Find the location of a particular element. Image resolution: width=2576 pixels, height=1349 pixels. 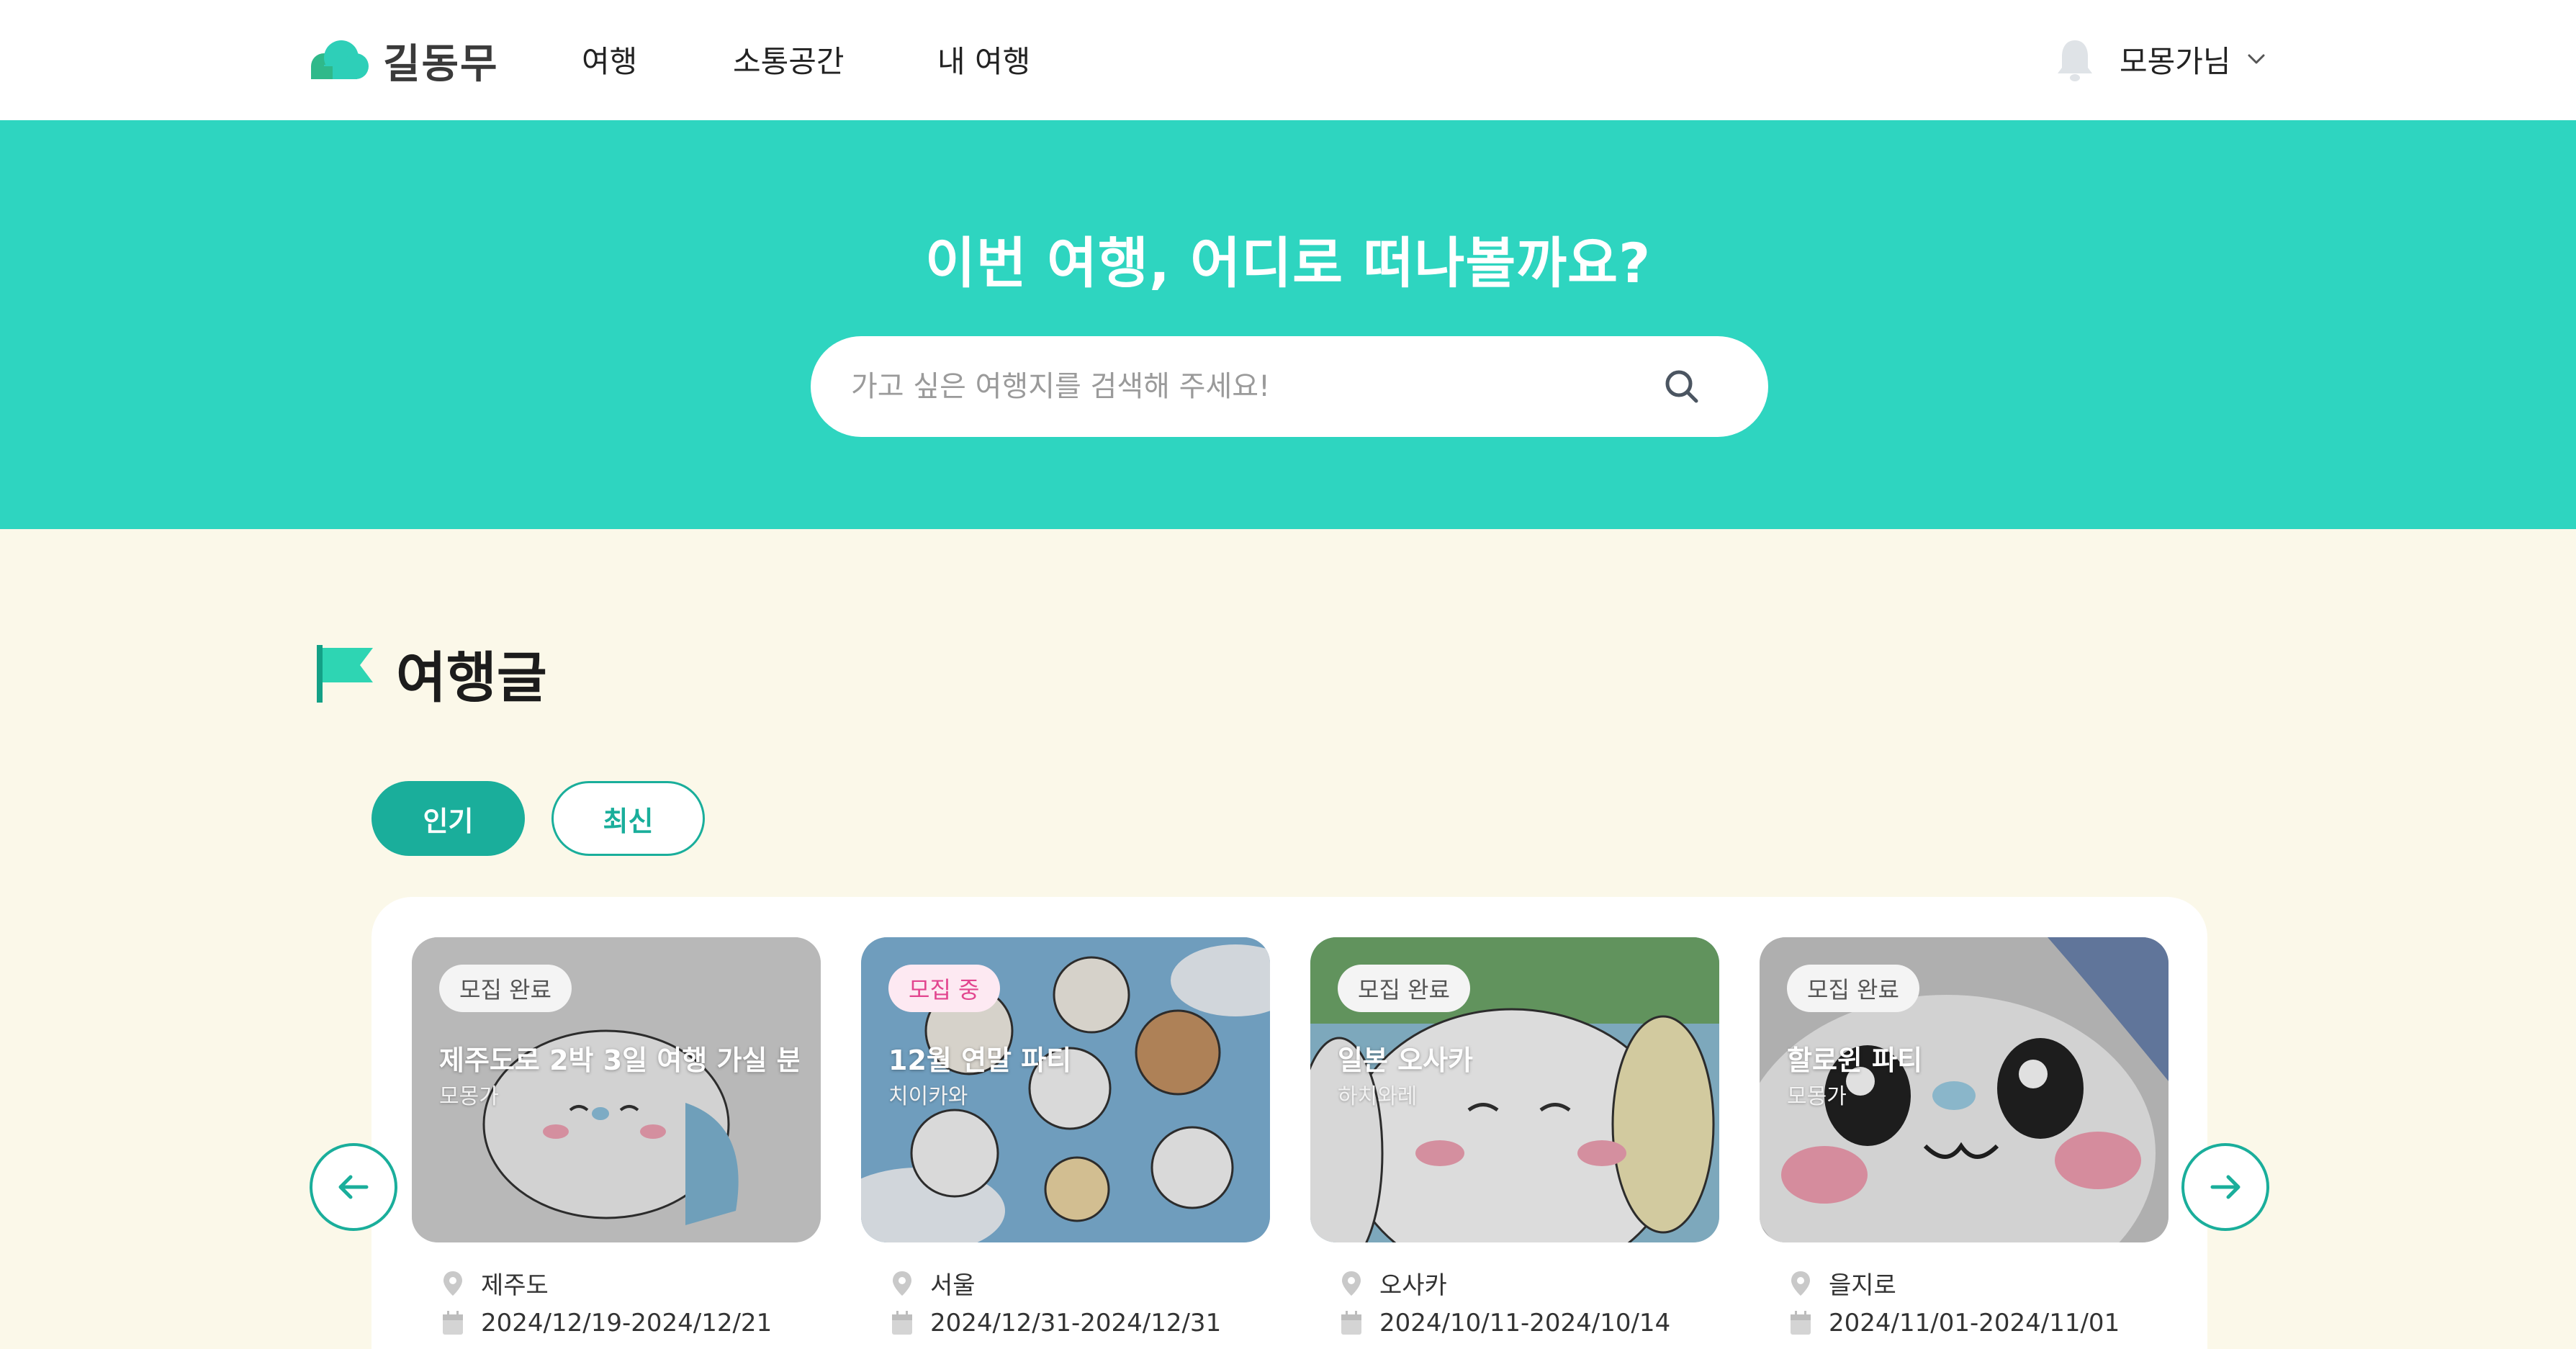

card-thumbnail: 모집 완료 제주도로 2박 3일 여행 가실 분 모몽가 is located at coordinates (616, 1089).